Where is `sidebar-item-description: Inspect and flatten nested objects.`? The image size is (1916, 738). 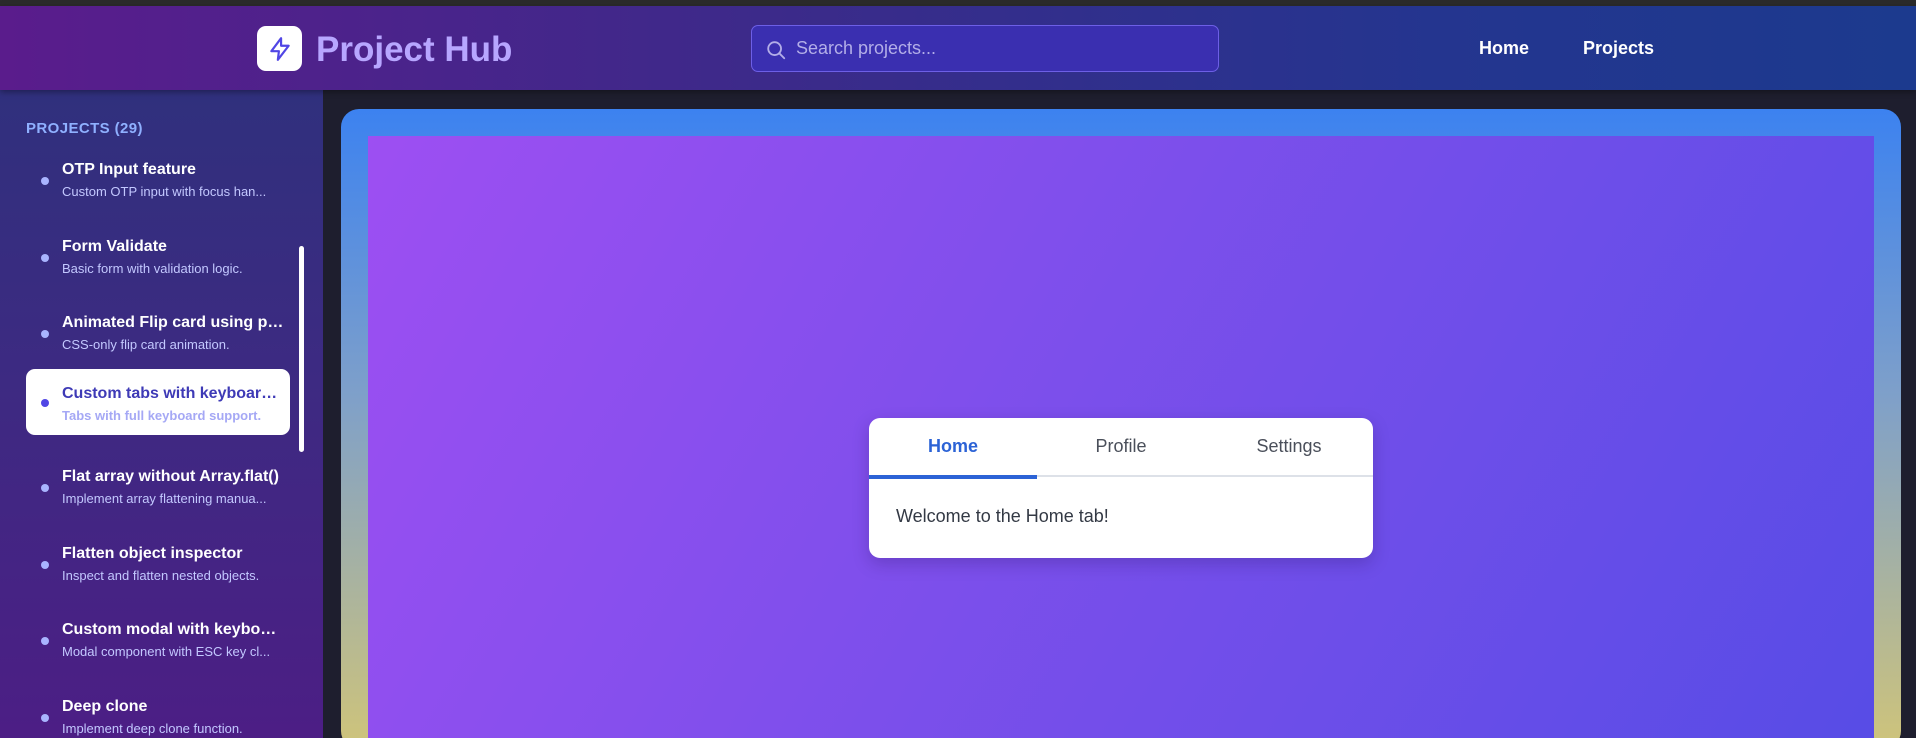 sidebar-item-description: Inspect and flatten nested objects. is located at coordinates (161, 575).